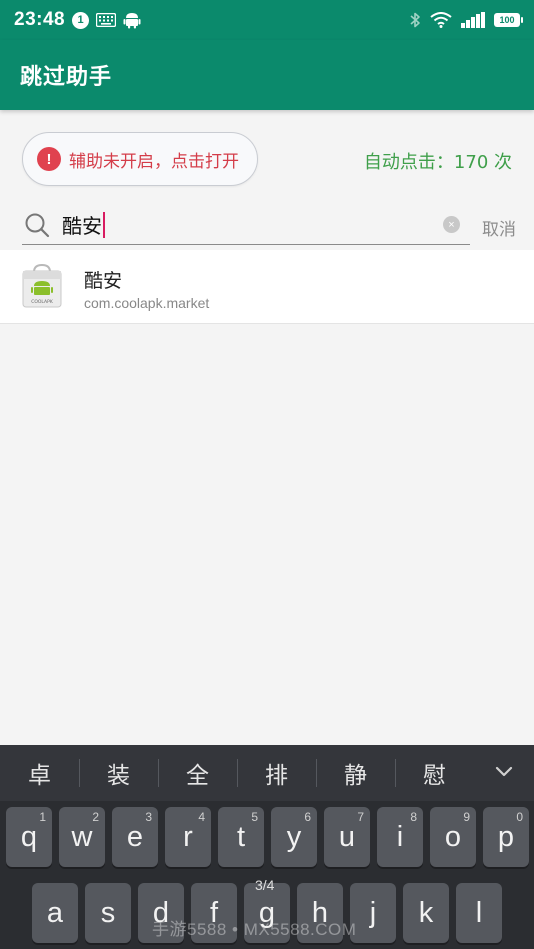 The height and width of the screenshot is (949, 534). I want to click on key-letter: y, so click(294, 836).